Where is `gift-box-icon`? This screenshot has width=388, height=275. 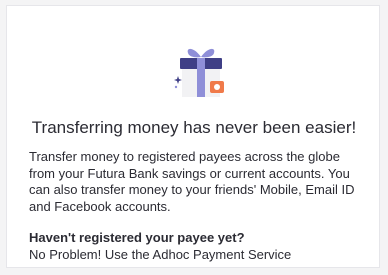 gift-box-icon is located at coordinates (199, 72).